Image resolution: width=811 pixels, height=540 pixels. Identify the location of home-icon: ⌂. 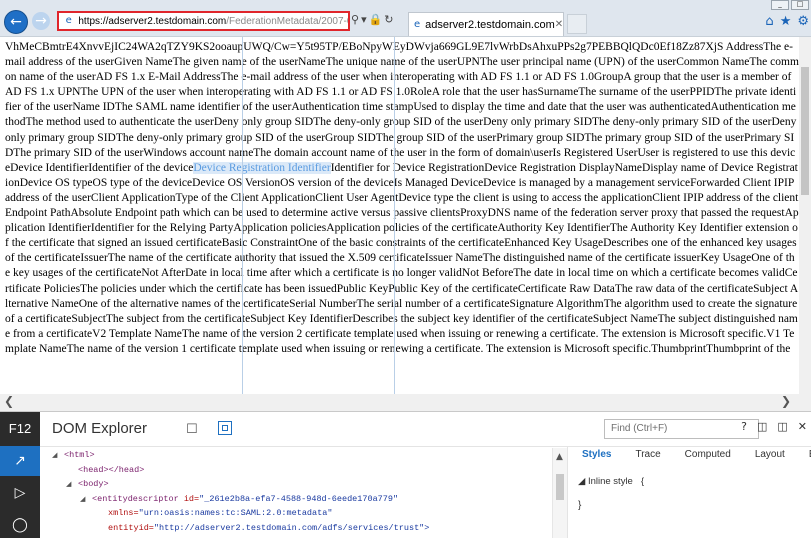
(769, 21).